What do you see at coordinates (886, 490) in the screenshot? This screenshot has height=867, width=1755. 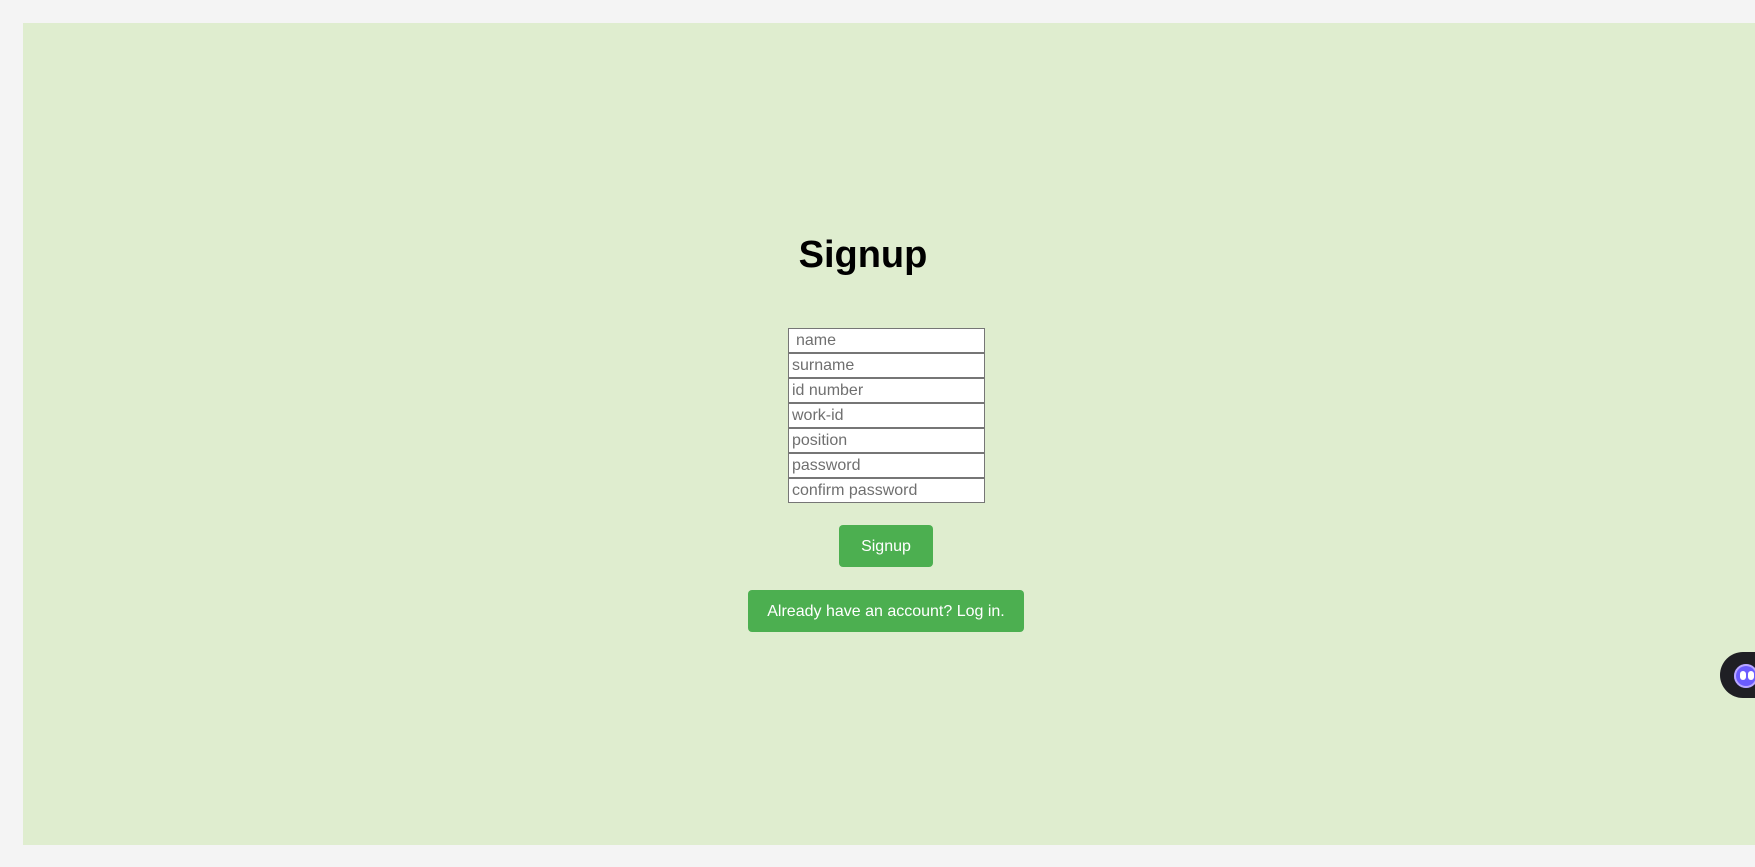 I see `confirm-password-field` at bounding box center [886, 490].